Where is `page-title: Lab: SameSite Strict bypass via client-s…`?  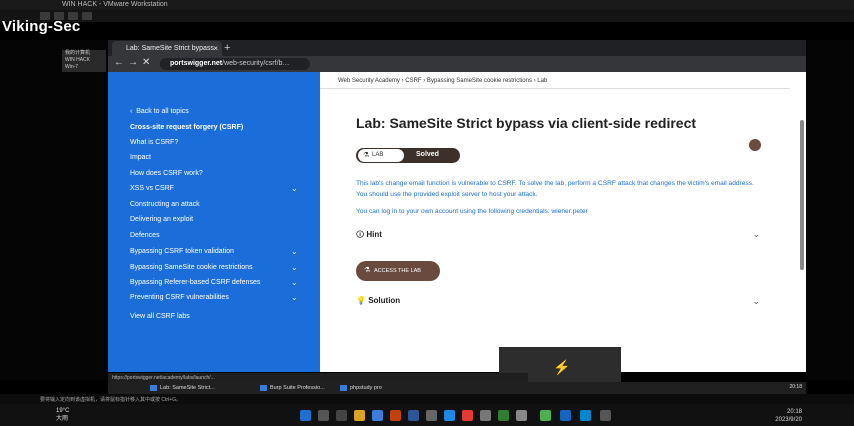 page-title: Lab: SameSite Strict bypass via client-s… is located at coordinates (526, 123).